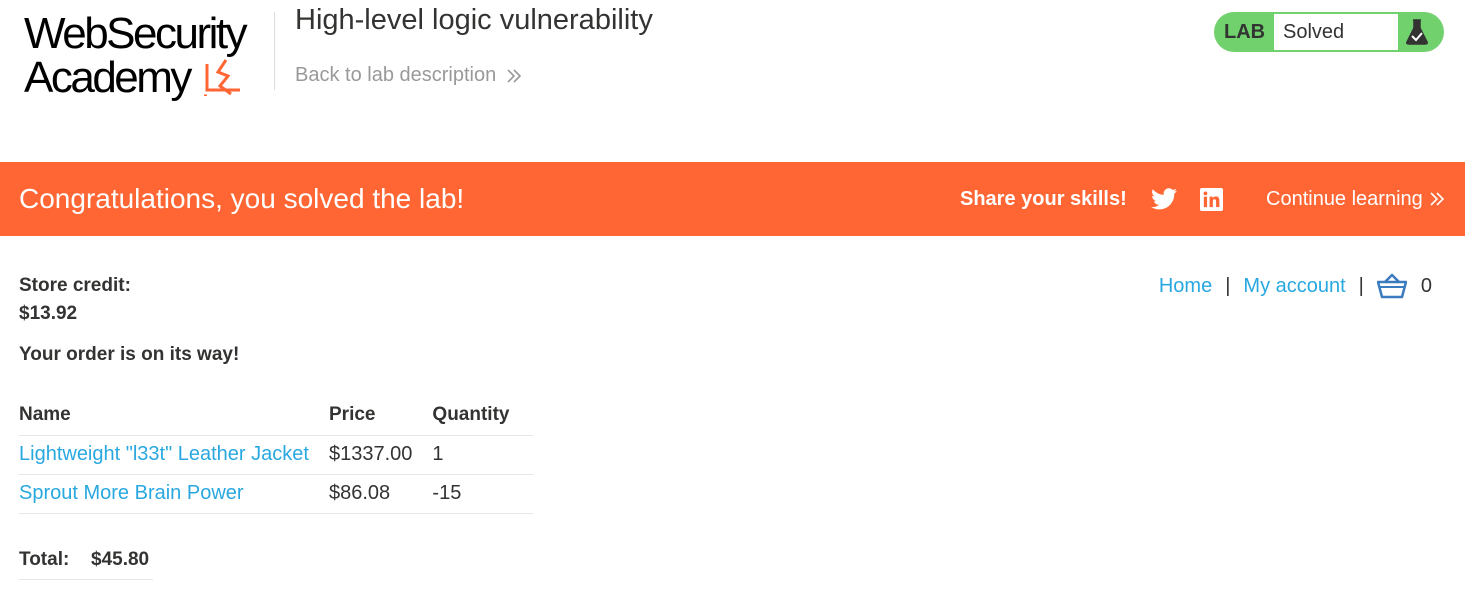  Describe the element at coordinates (75, 285) in the screenshot. I see `store-credit-label: Store credit:` at that location.